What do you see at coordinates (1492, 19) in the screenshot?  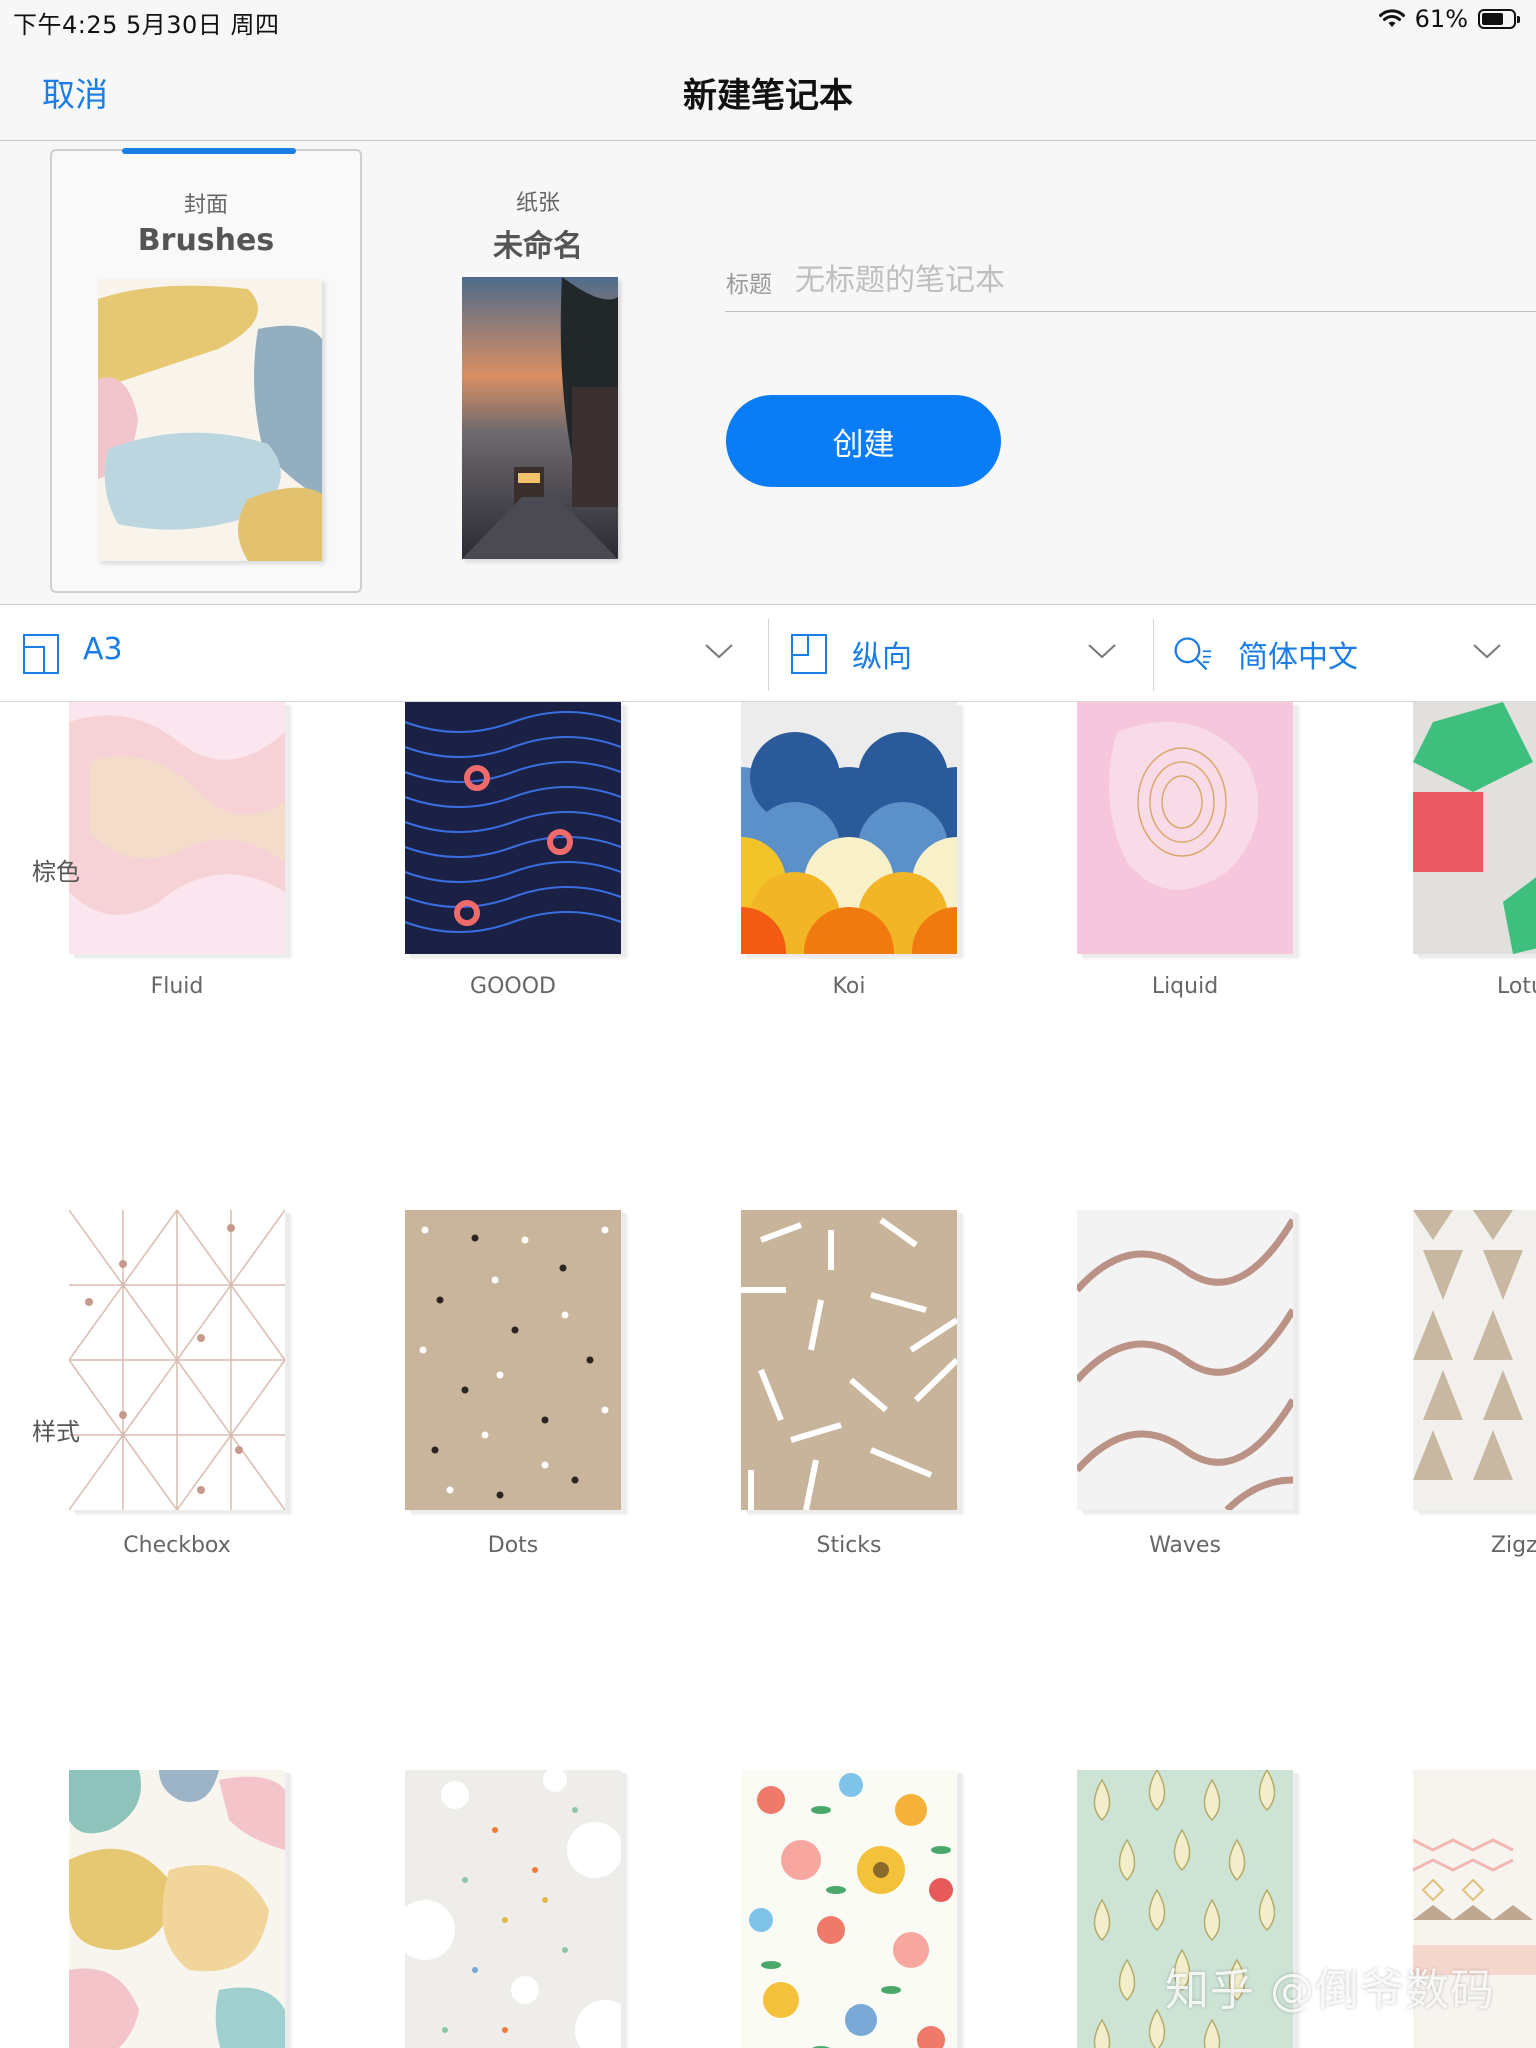 I see `battery-level` at bounding box center [1492, 19].